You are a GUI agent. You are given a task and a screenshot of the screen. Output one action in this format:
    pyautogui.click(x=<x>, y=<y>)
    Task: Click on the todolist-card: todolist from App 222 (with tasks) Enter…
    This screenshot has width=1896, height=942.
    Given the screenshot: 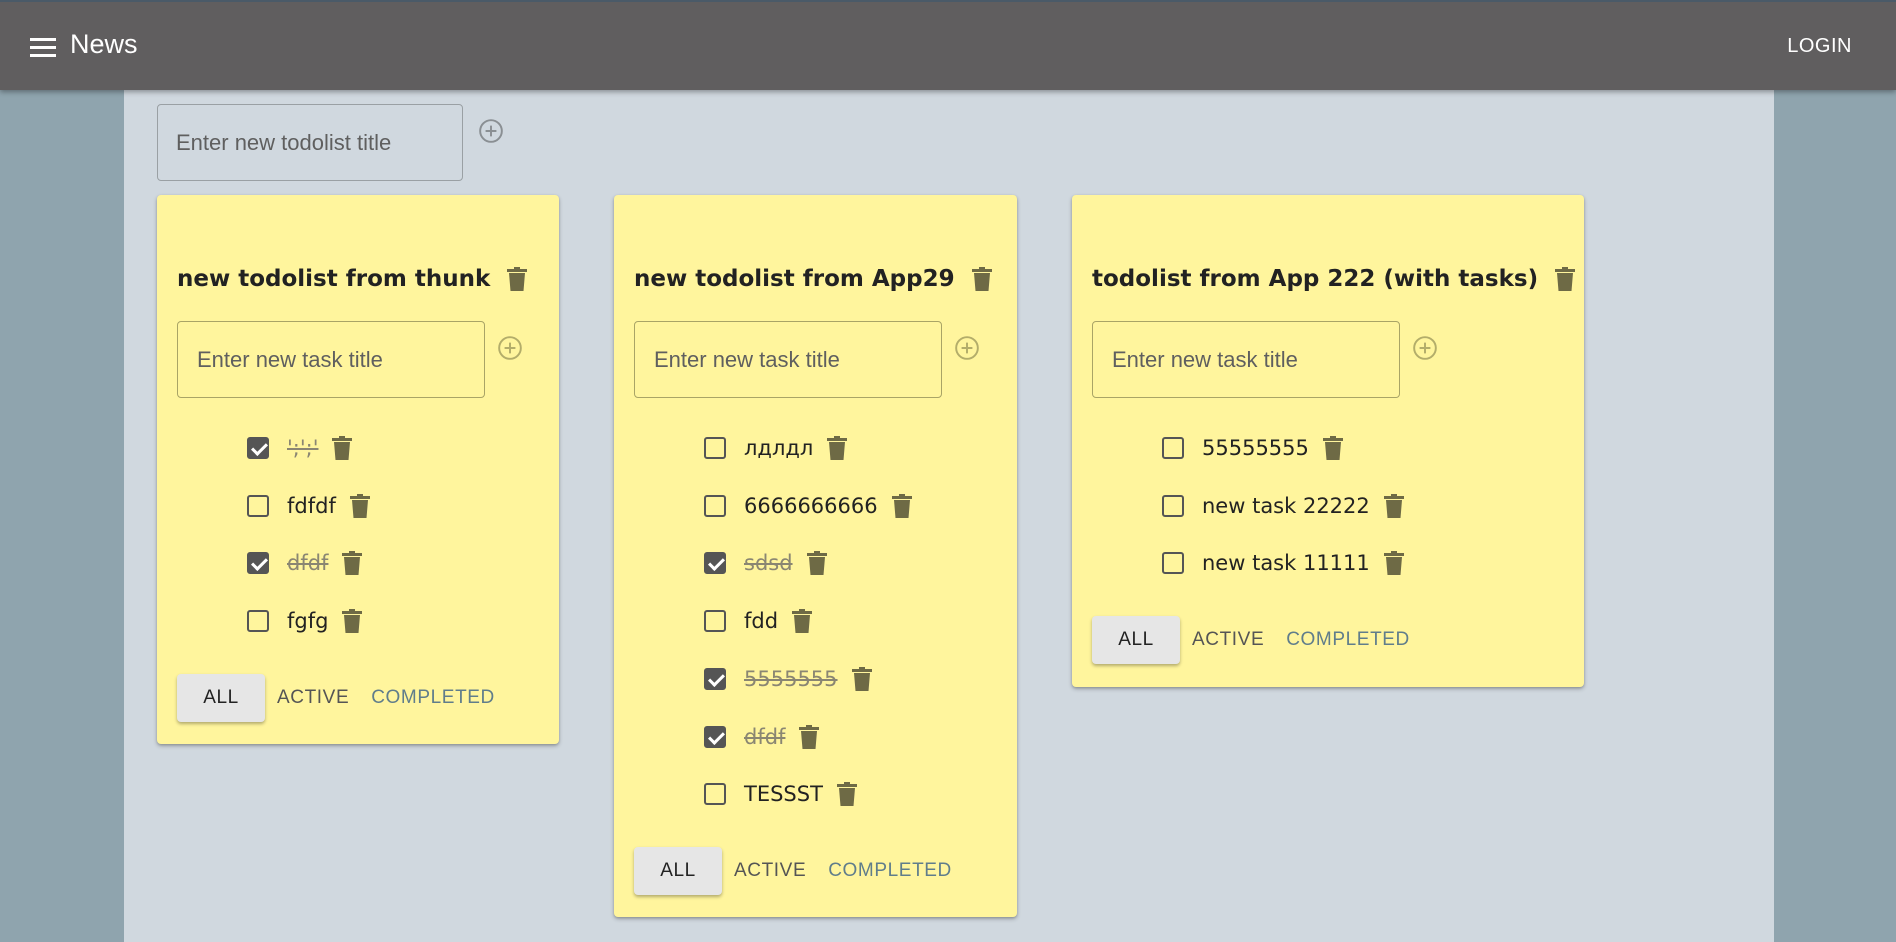 What is the action you would take?
    pyautogui.click(x=1328, y=441)
    